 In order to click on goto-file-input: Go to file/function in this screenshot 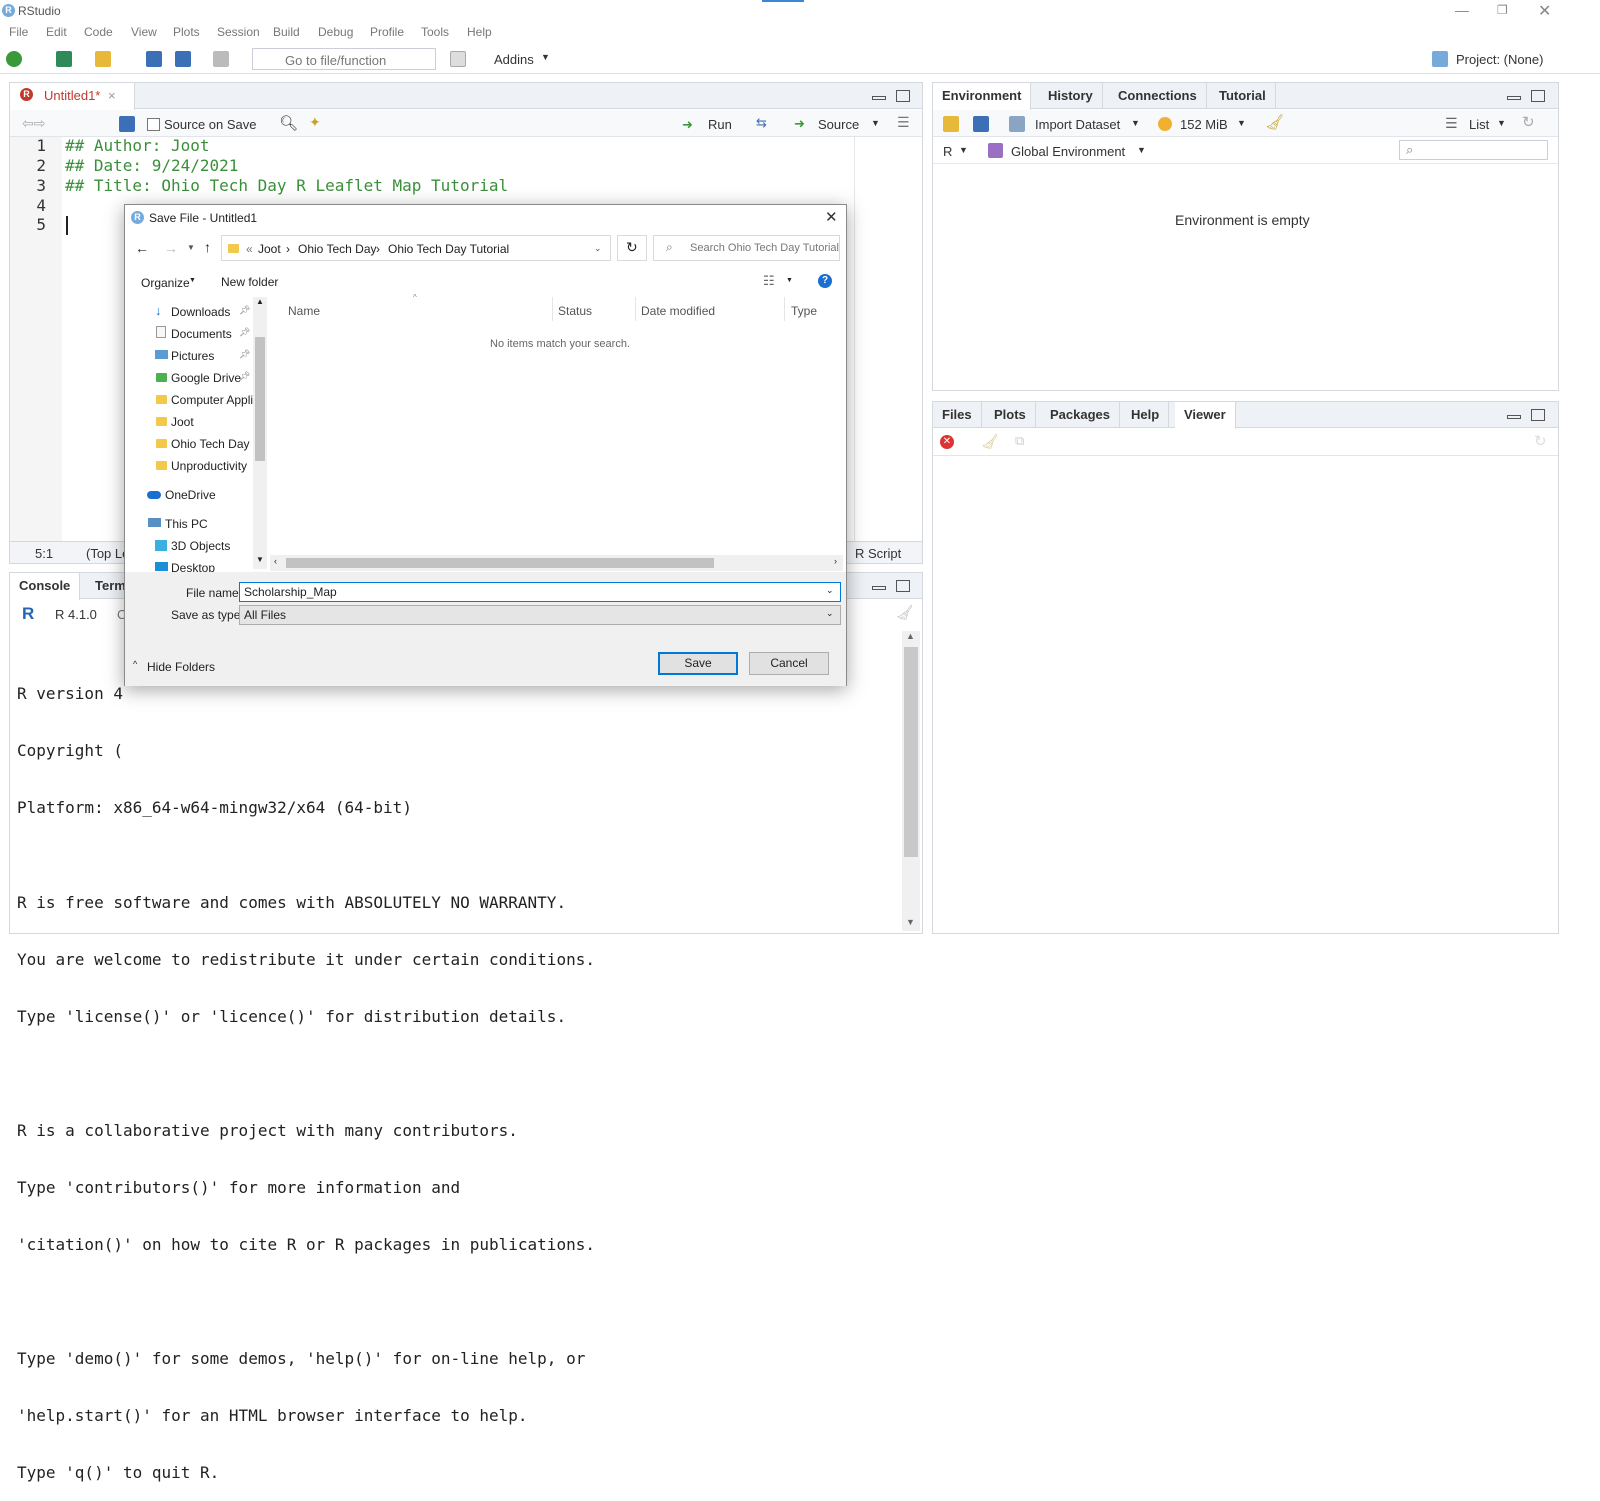, I will do `click(344, 59)`.